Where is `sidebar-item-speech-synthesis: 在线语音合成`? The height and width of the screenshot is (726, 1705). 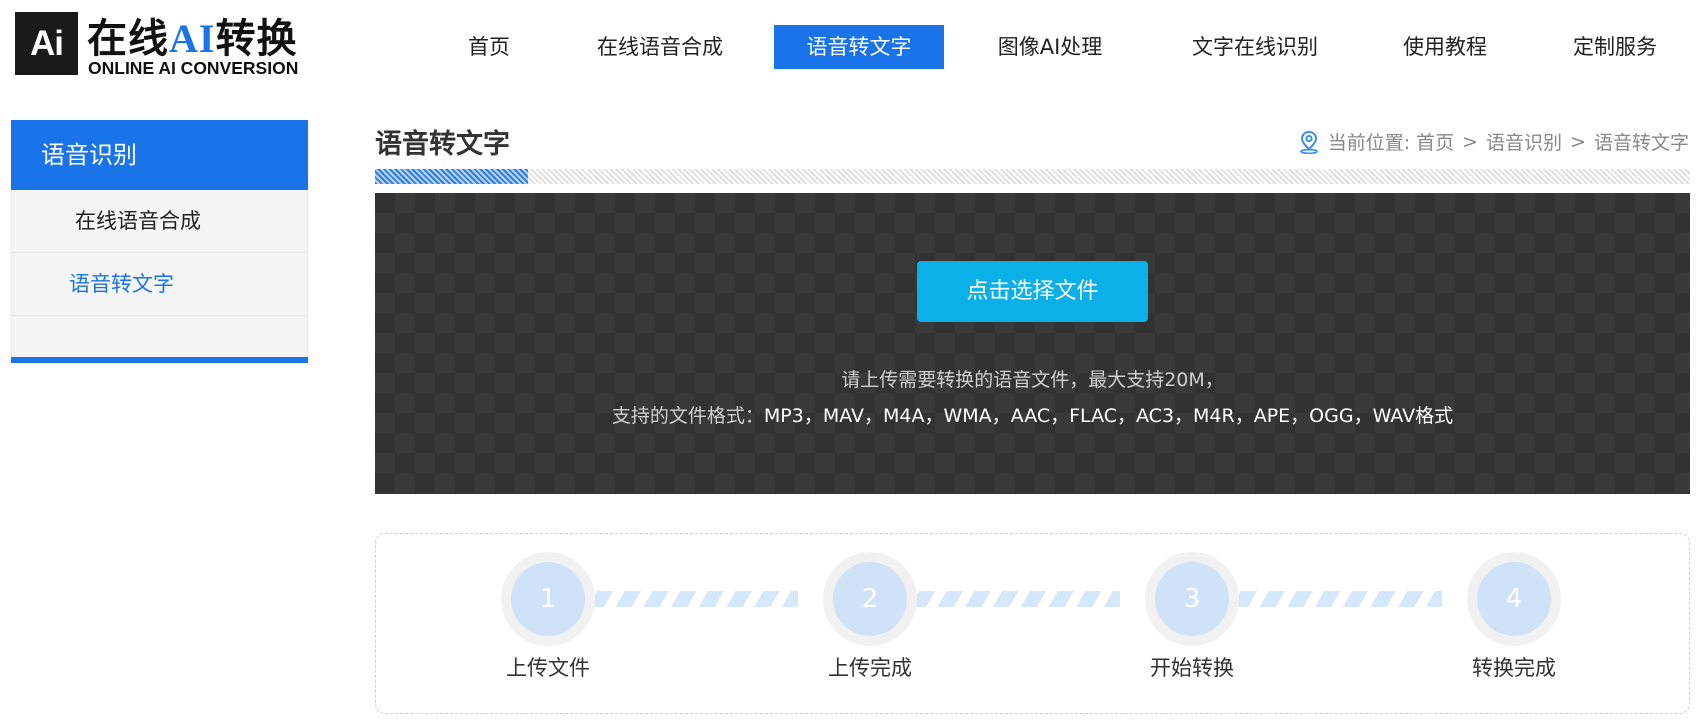 sidebar-item-speech-synthesis: 在线语音合成 is located at coordinates (159, 221).